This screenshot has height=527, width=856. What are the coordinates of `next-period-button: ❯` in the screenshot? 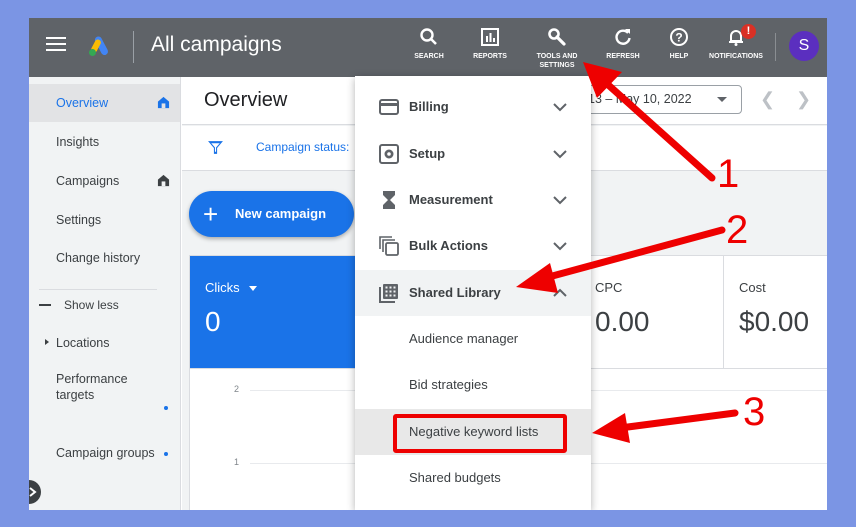 It's located at (803, 99).